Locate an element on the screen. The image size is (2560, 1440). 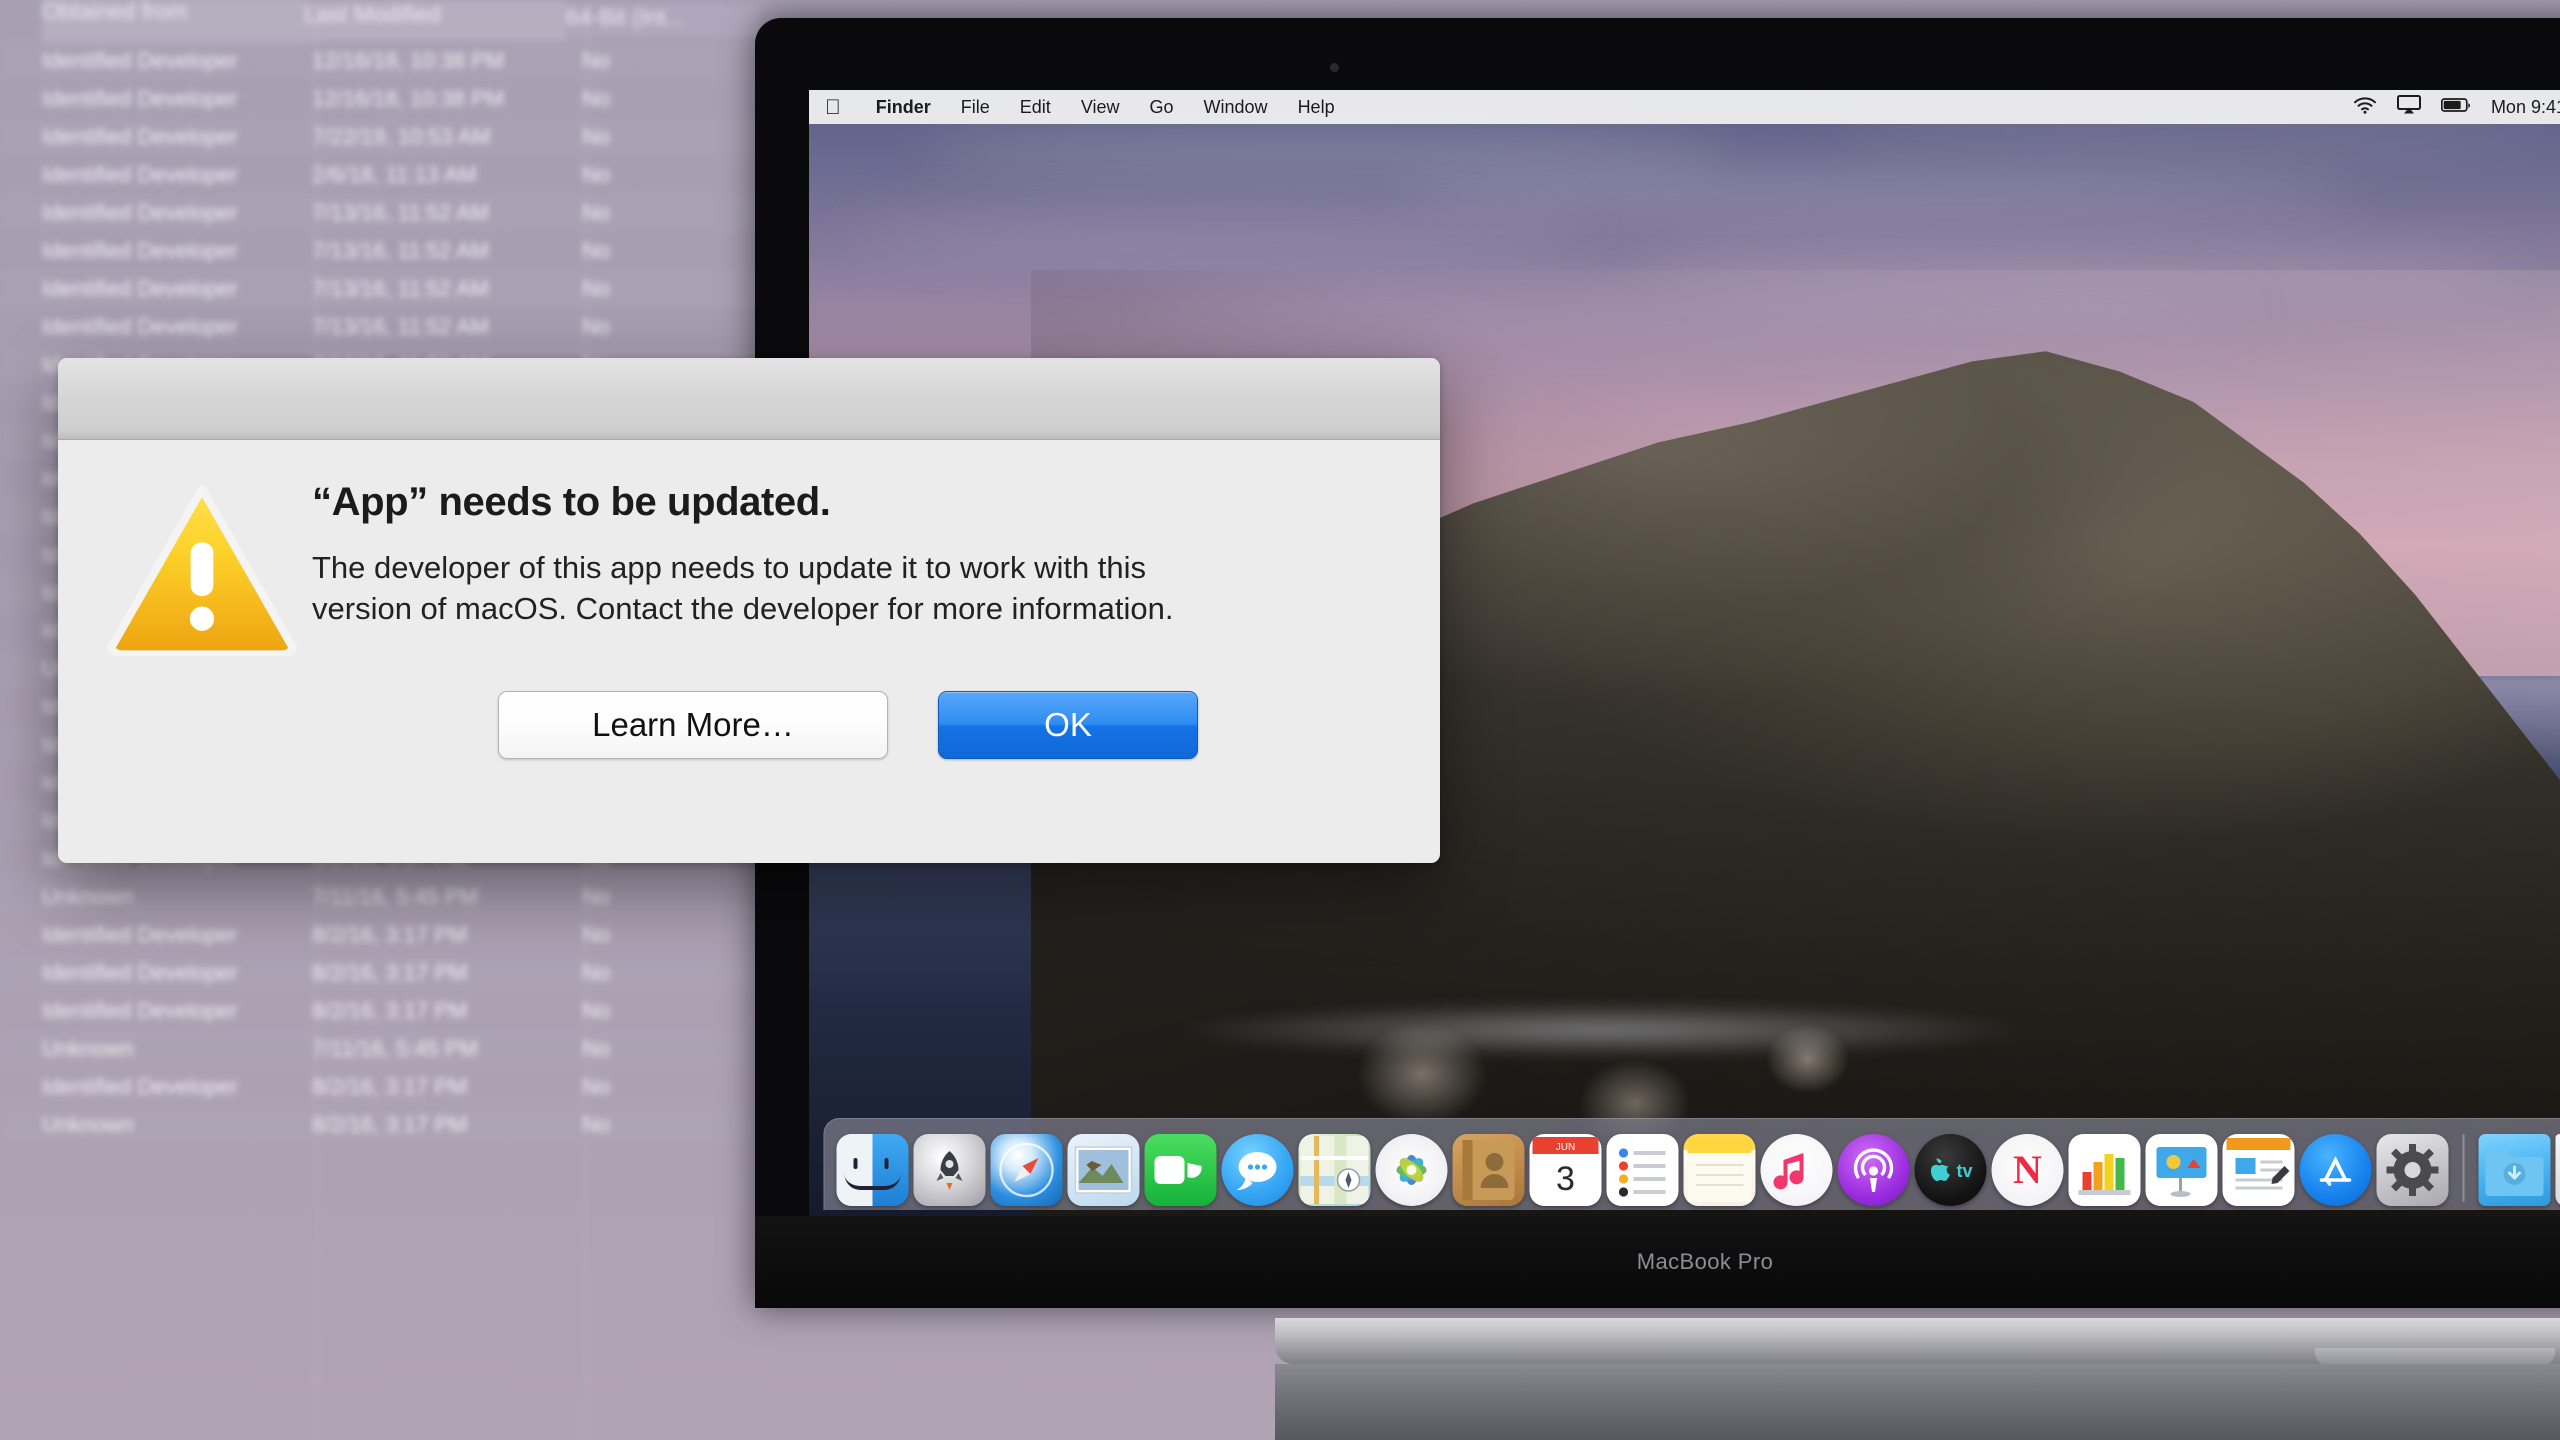
ok-button: OK is located at coordinates (1068, 725).